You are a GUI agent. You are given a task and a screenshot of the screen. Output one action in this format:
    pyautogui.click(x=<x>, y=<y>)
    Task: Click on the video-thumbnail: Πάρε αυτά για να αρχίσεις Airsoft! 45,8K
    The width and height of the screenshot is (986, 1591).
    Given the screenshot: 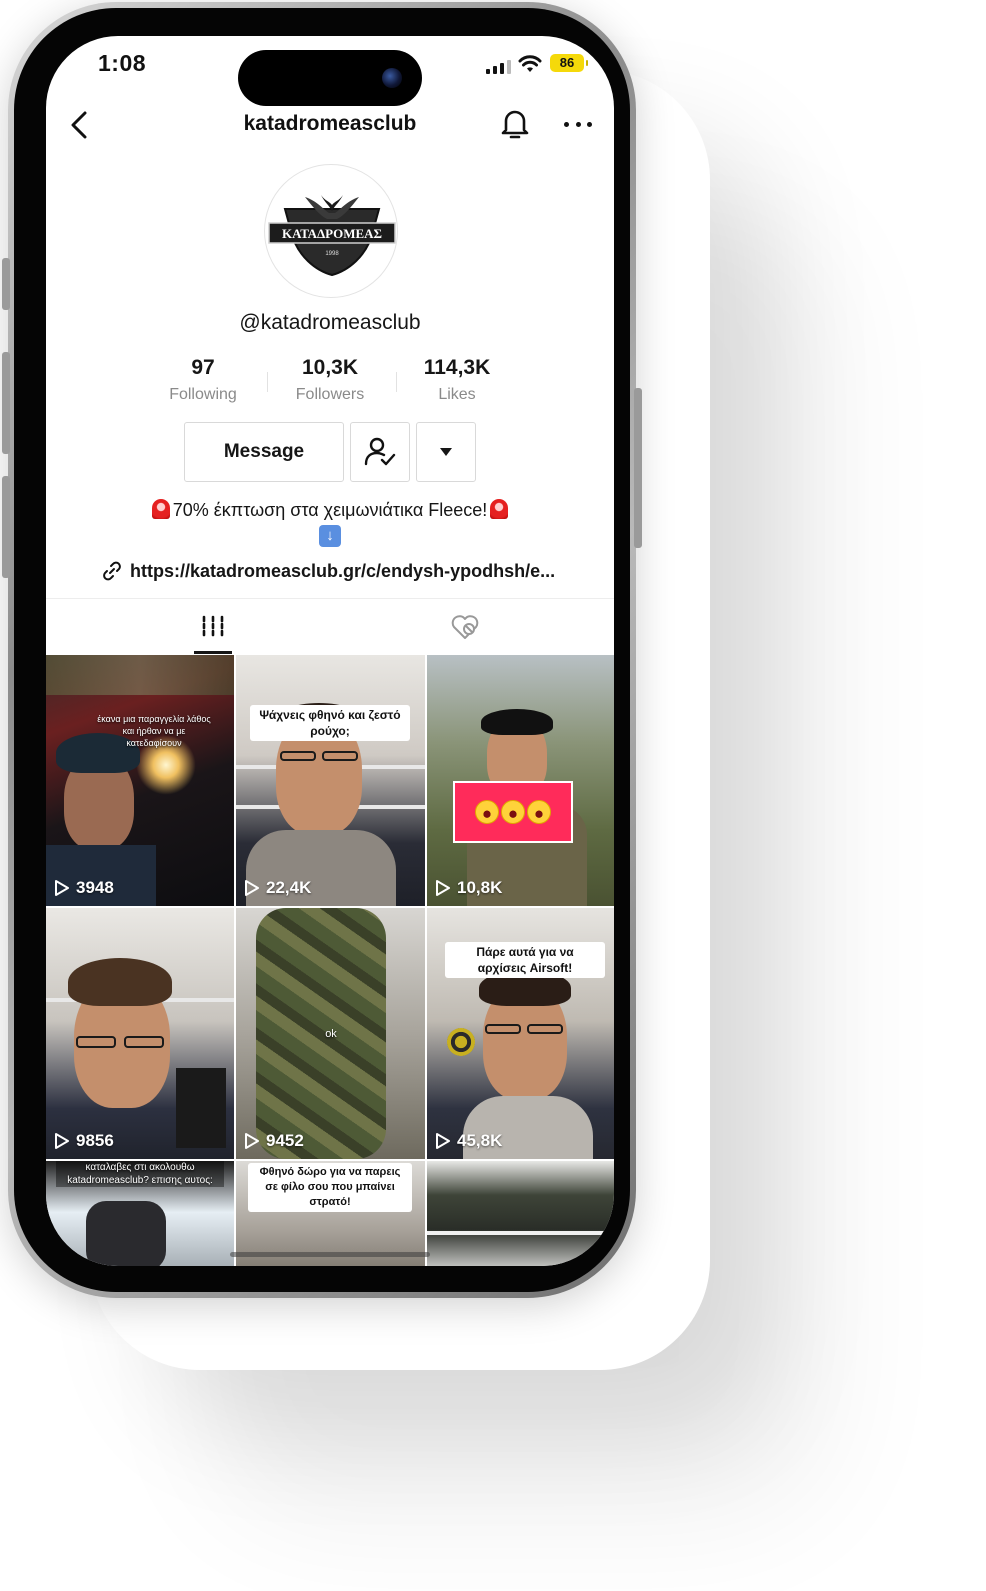 What is the action you would take?
    pyautogui.click(x=520, y=1033)
    